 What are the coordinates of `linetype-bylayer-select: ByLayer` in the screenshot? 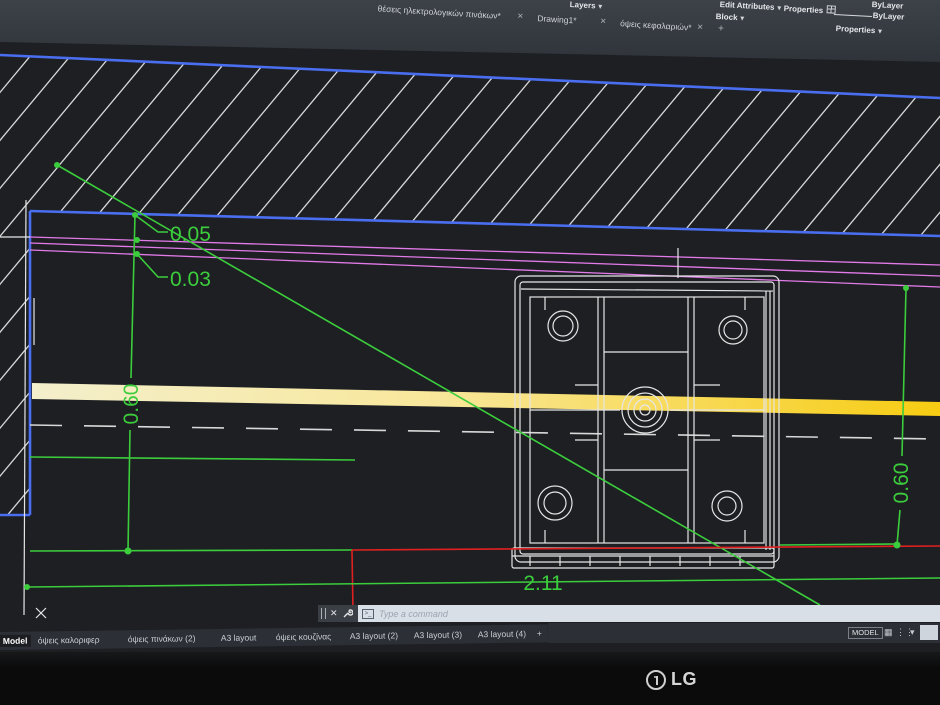 It's located at (889, 16).